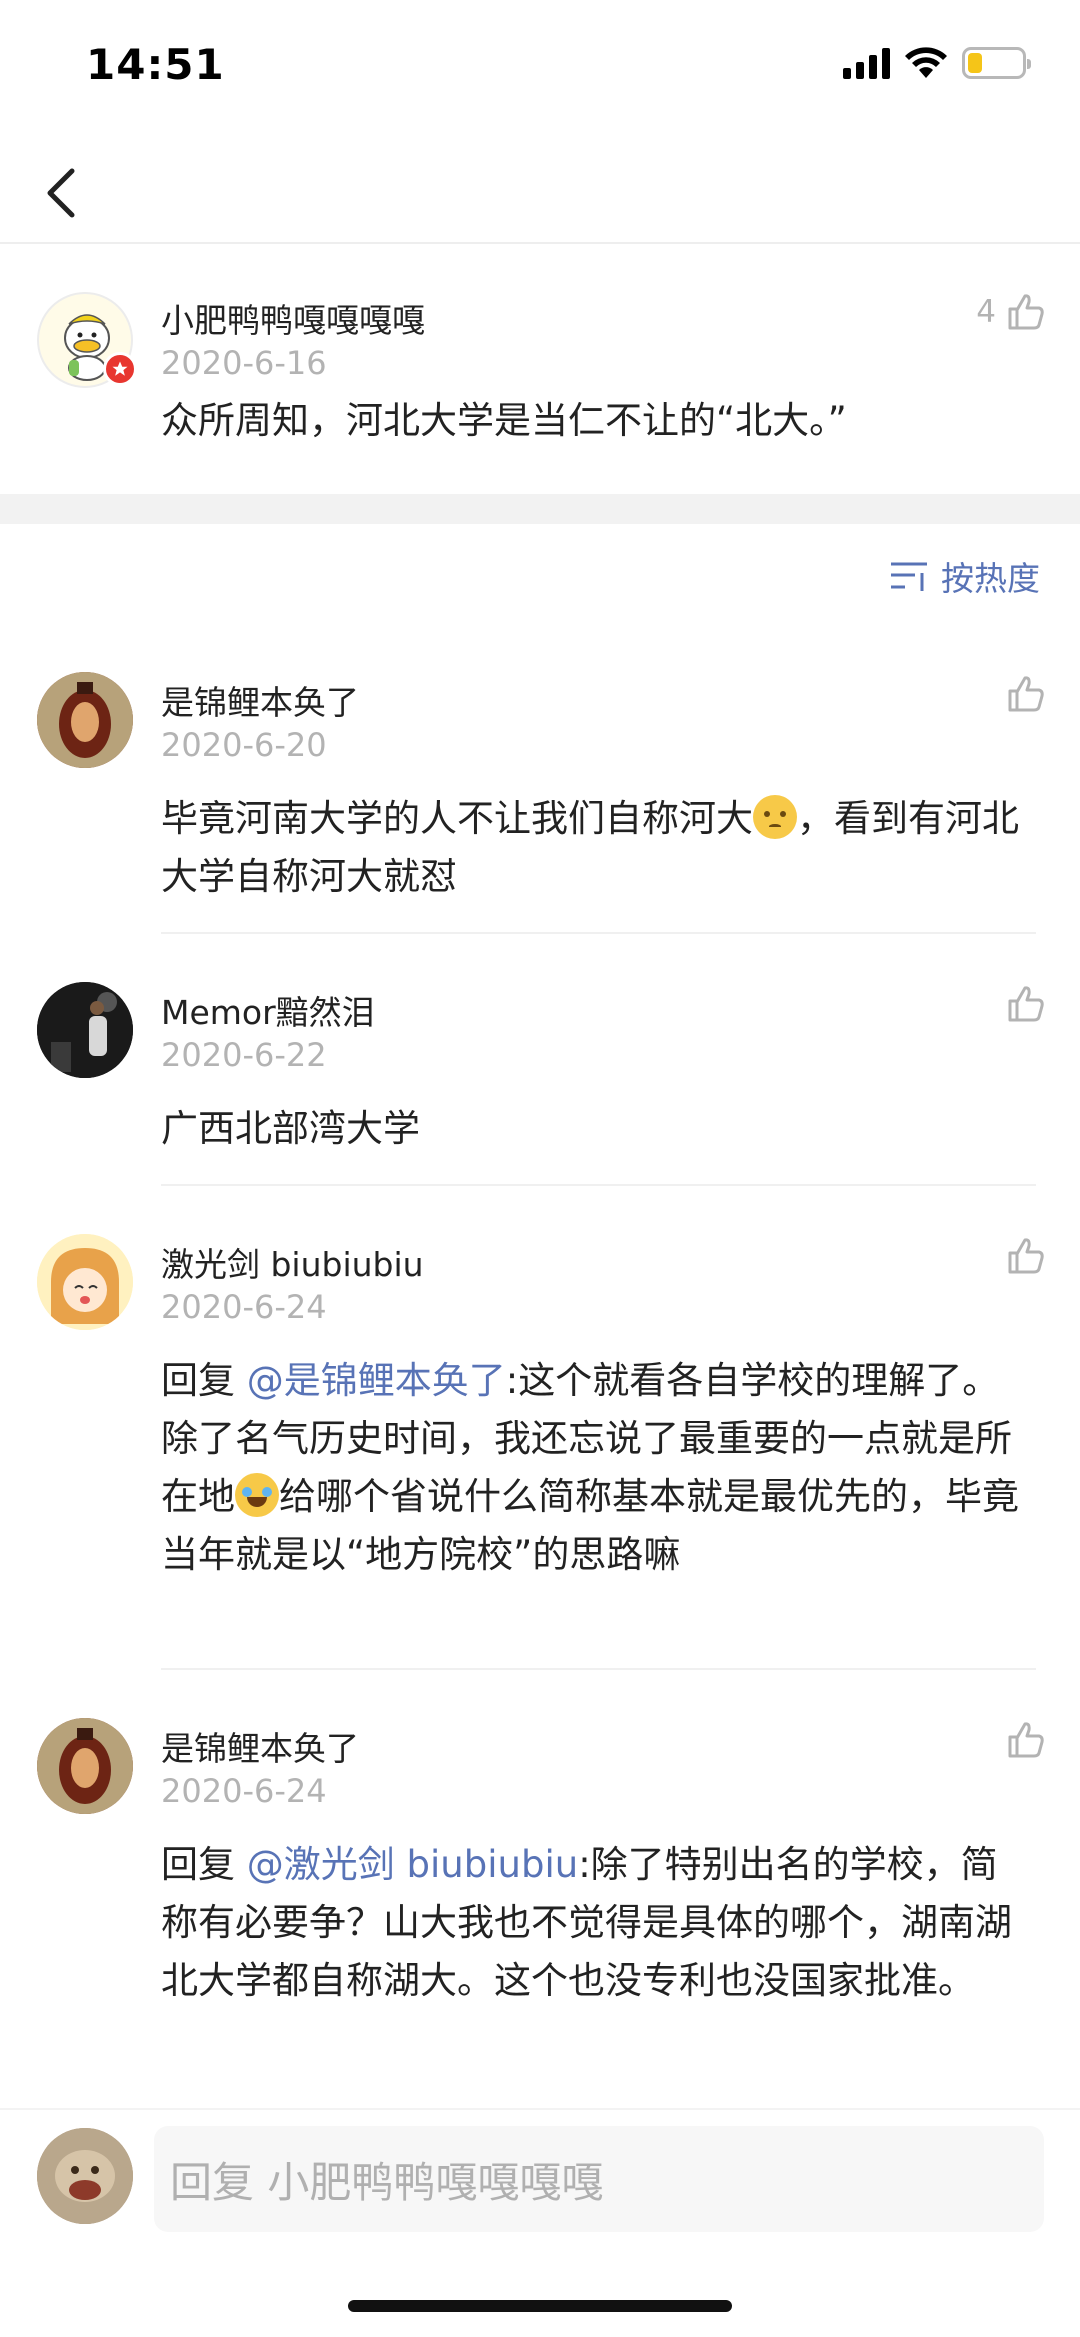 This screenshot has height=2337, width=1080. Describe the element at coordinates (986, 312) in the screenshot. I see `like-count: 4` at that location.